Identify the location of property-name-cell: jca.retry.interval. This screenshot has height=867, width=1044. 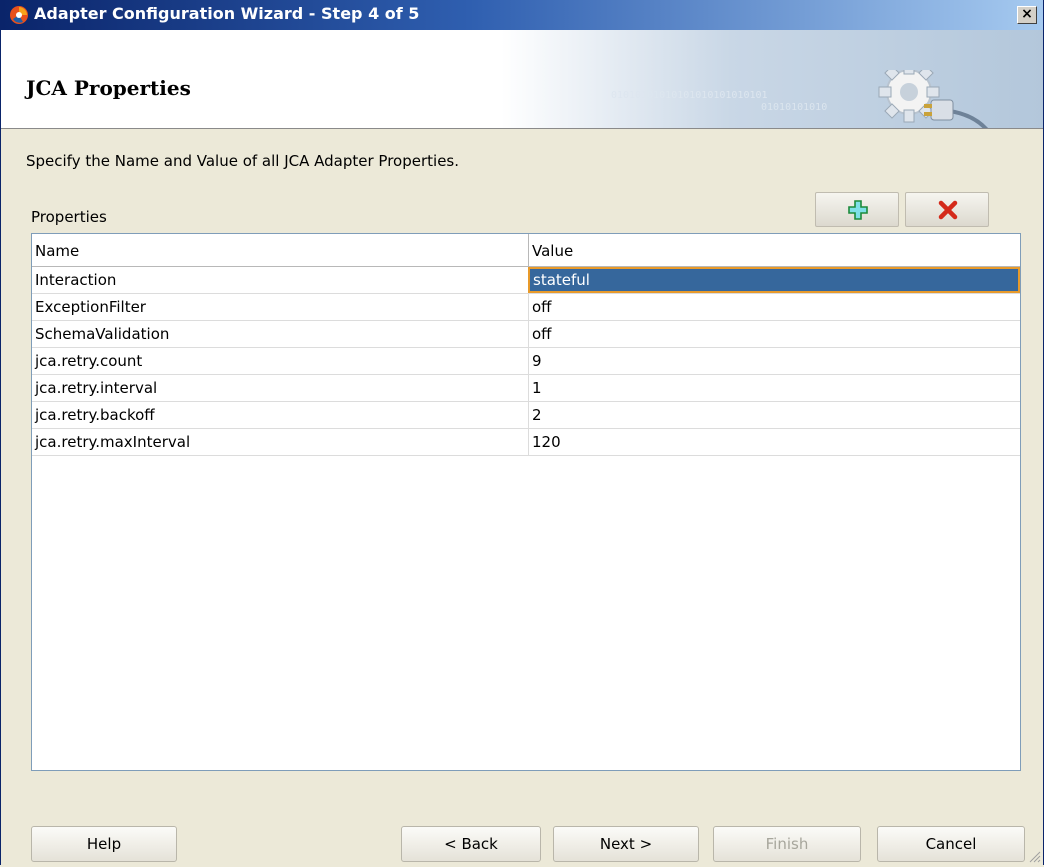
(280, 388).